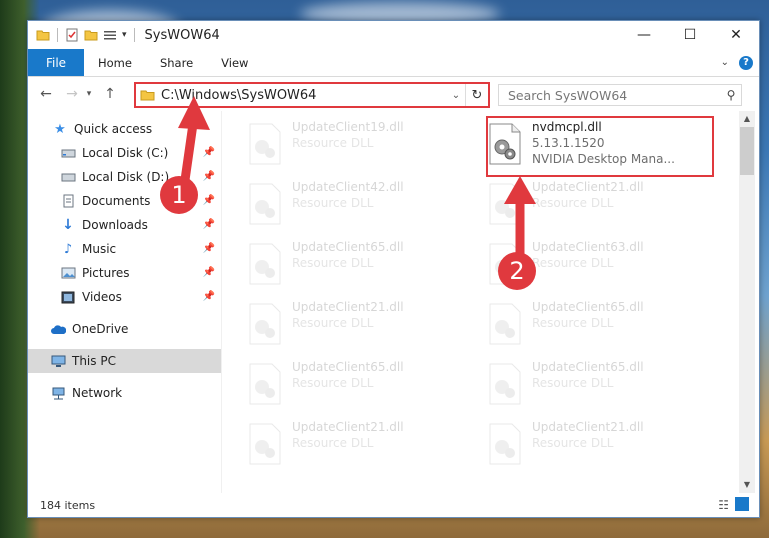 The height and width of the screenshot is (538, 769). I want to click on annotation-arrows, so click(357, 177).